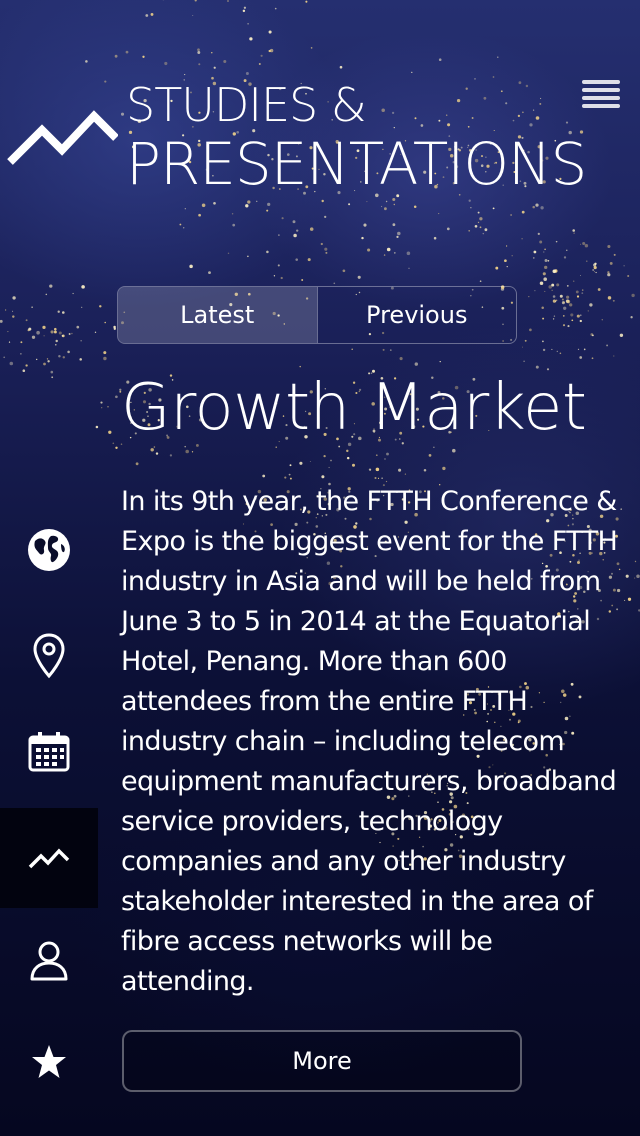  What do you see at coordinates (246, 105) in the screenshot?
I see `page-title-line-1: STUDIES &` at bounding box center [246, 105].